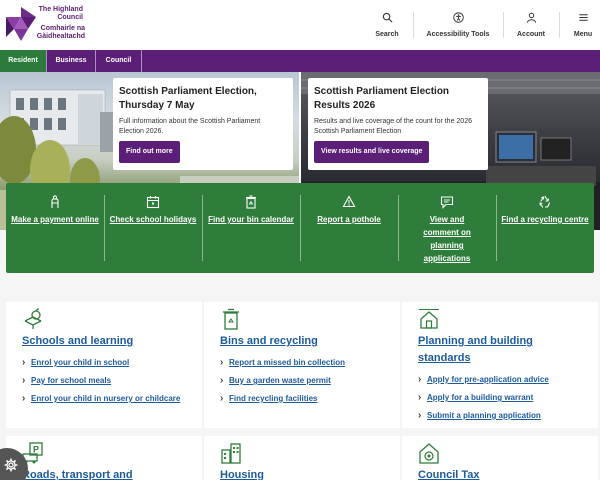 Image resolution: width=600 pixels, height=480 pixels. Describe the element at coordinates (141, 61) in the screenshot. I see `tab-divider` at that location.